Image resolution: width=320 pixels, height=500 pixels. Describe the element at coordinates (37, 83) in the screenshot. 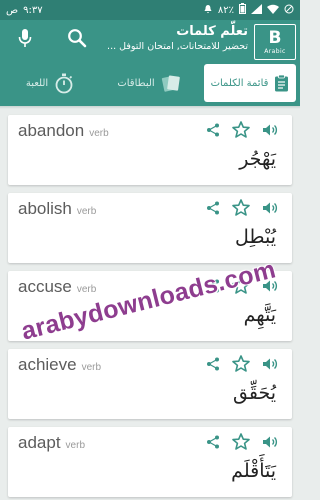

I see `tab-game-label: اللعبة` at that location.